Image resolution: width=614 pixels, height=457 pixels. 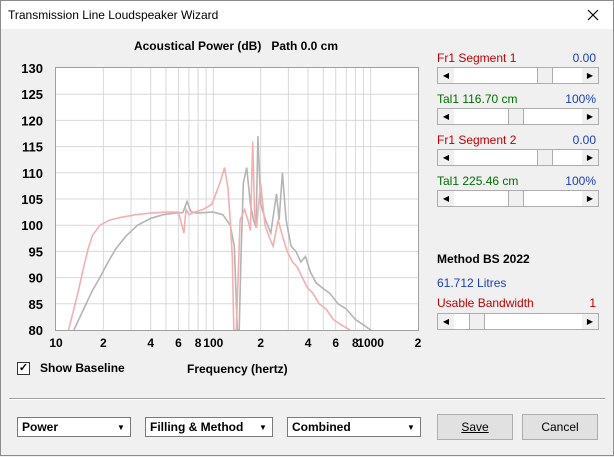 What do you see at coordinates (478, 181) in the screenshot?
I see `tal2-label: Tal1 225.46 cm` at bounding box center [478, 181].